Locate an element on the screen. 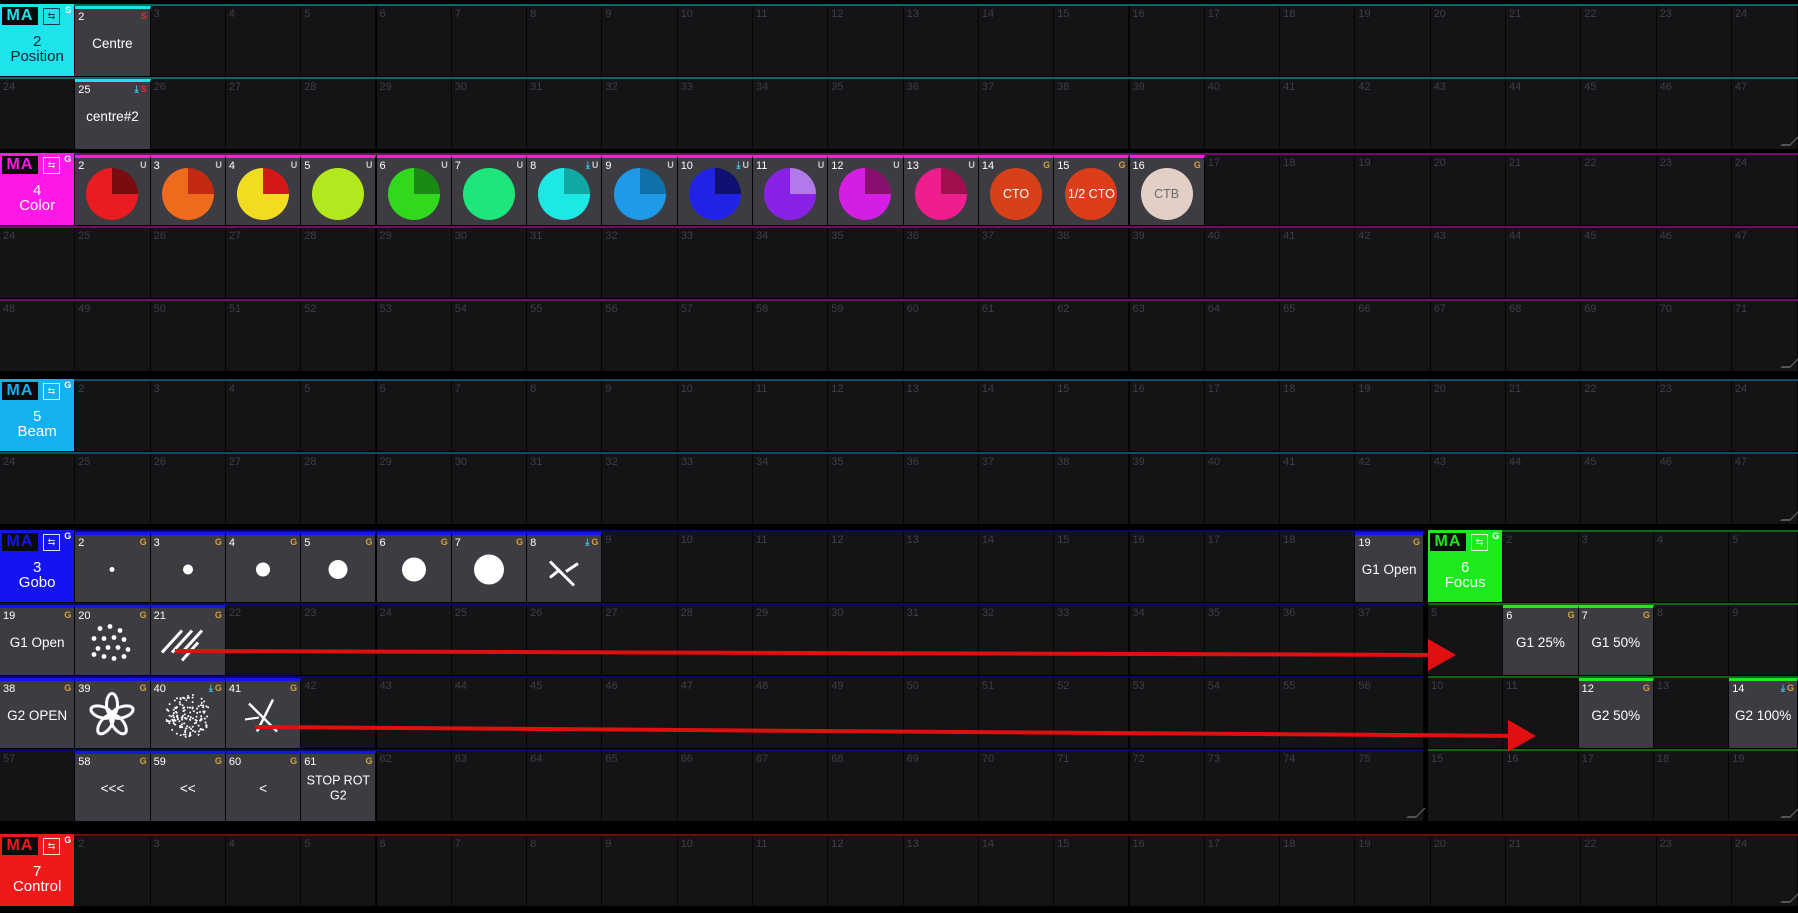 The height and width of the screenshot is (913, 1798). focus-empty-slot: 2 is located at coordinates (1541, 567).